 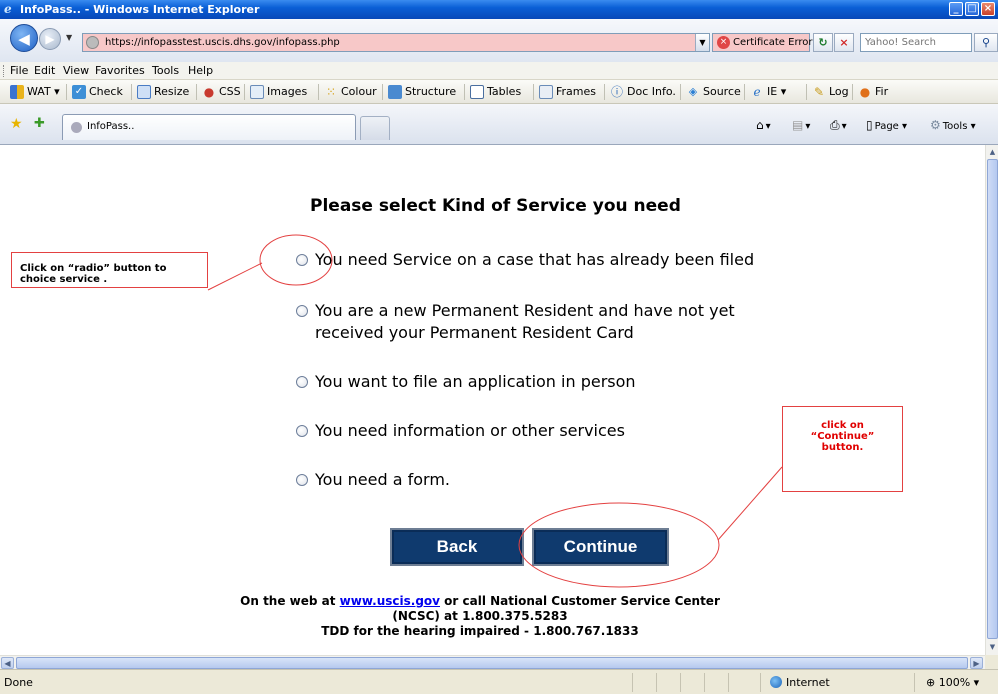 I want to click on radio-file-application, so click(x=302, y=382).